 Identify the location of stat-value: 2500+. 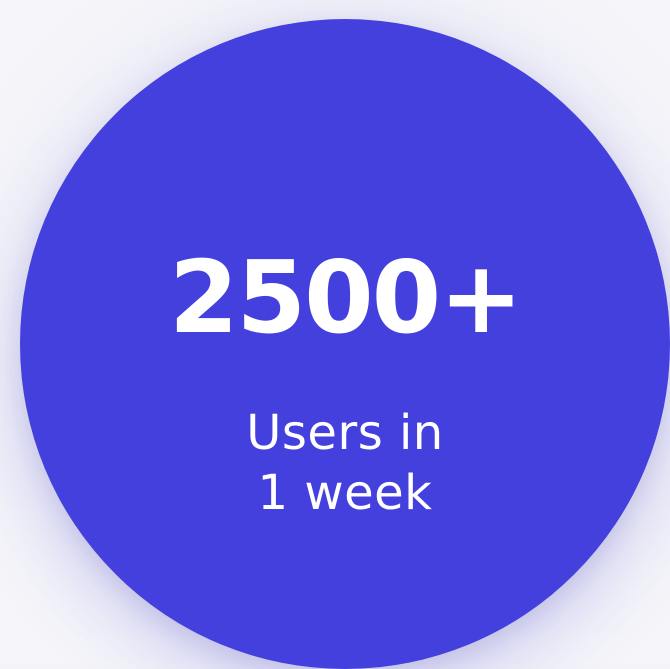
(345, 297).